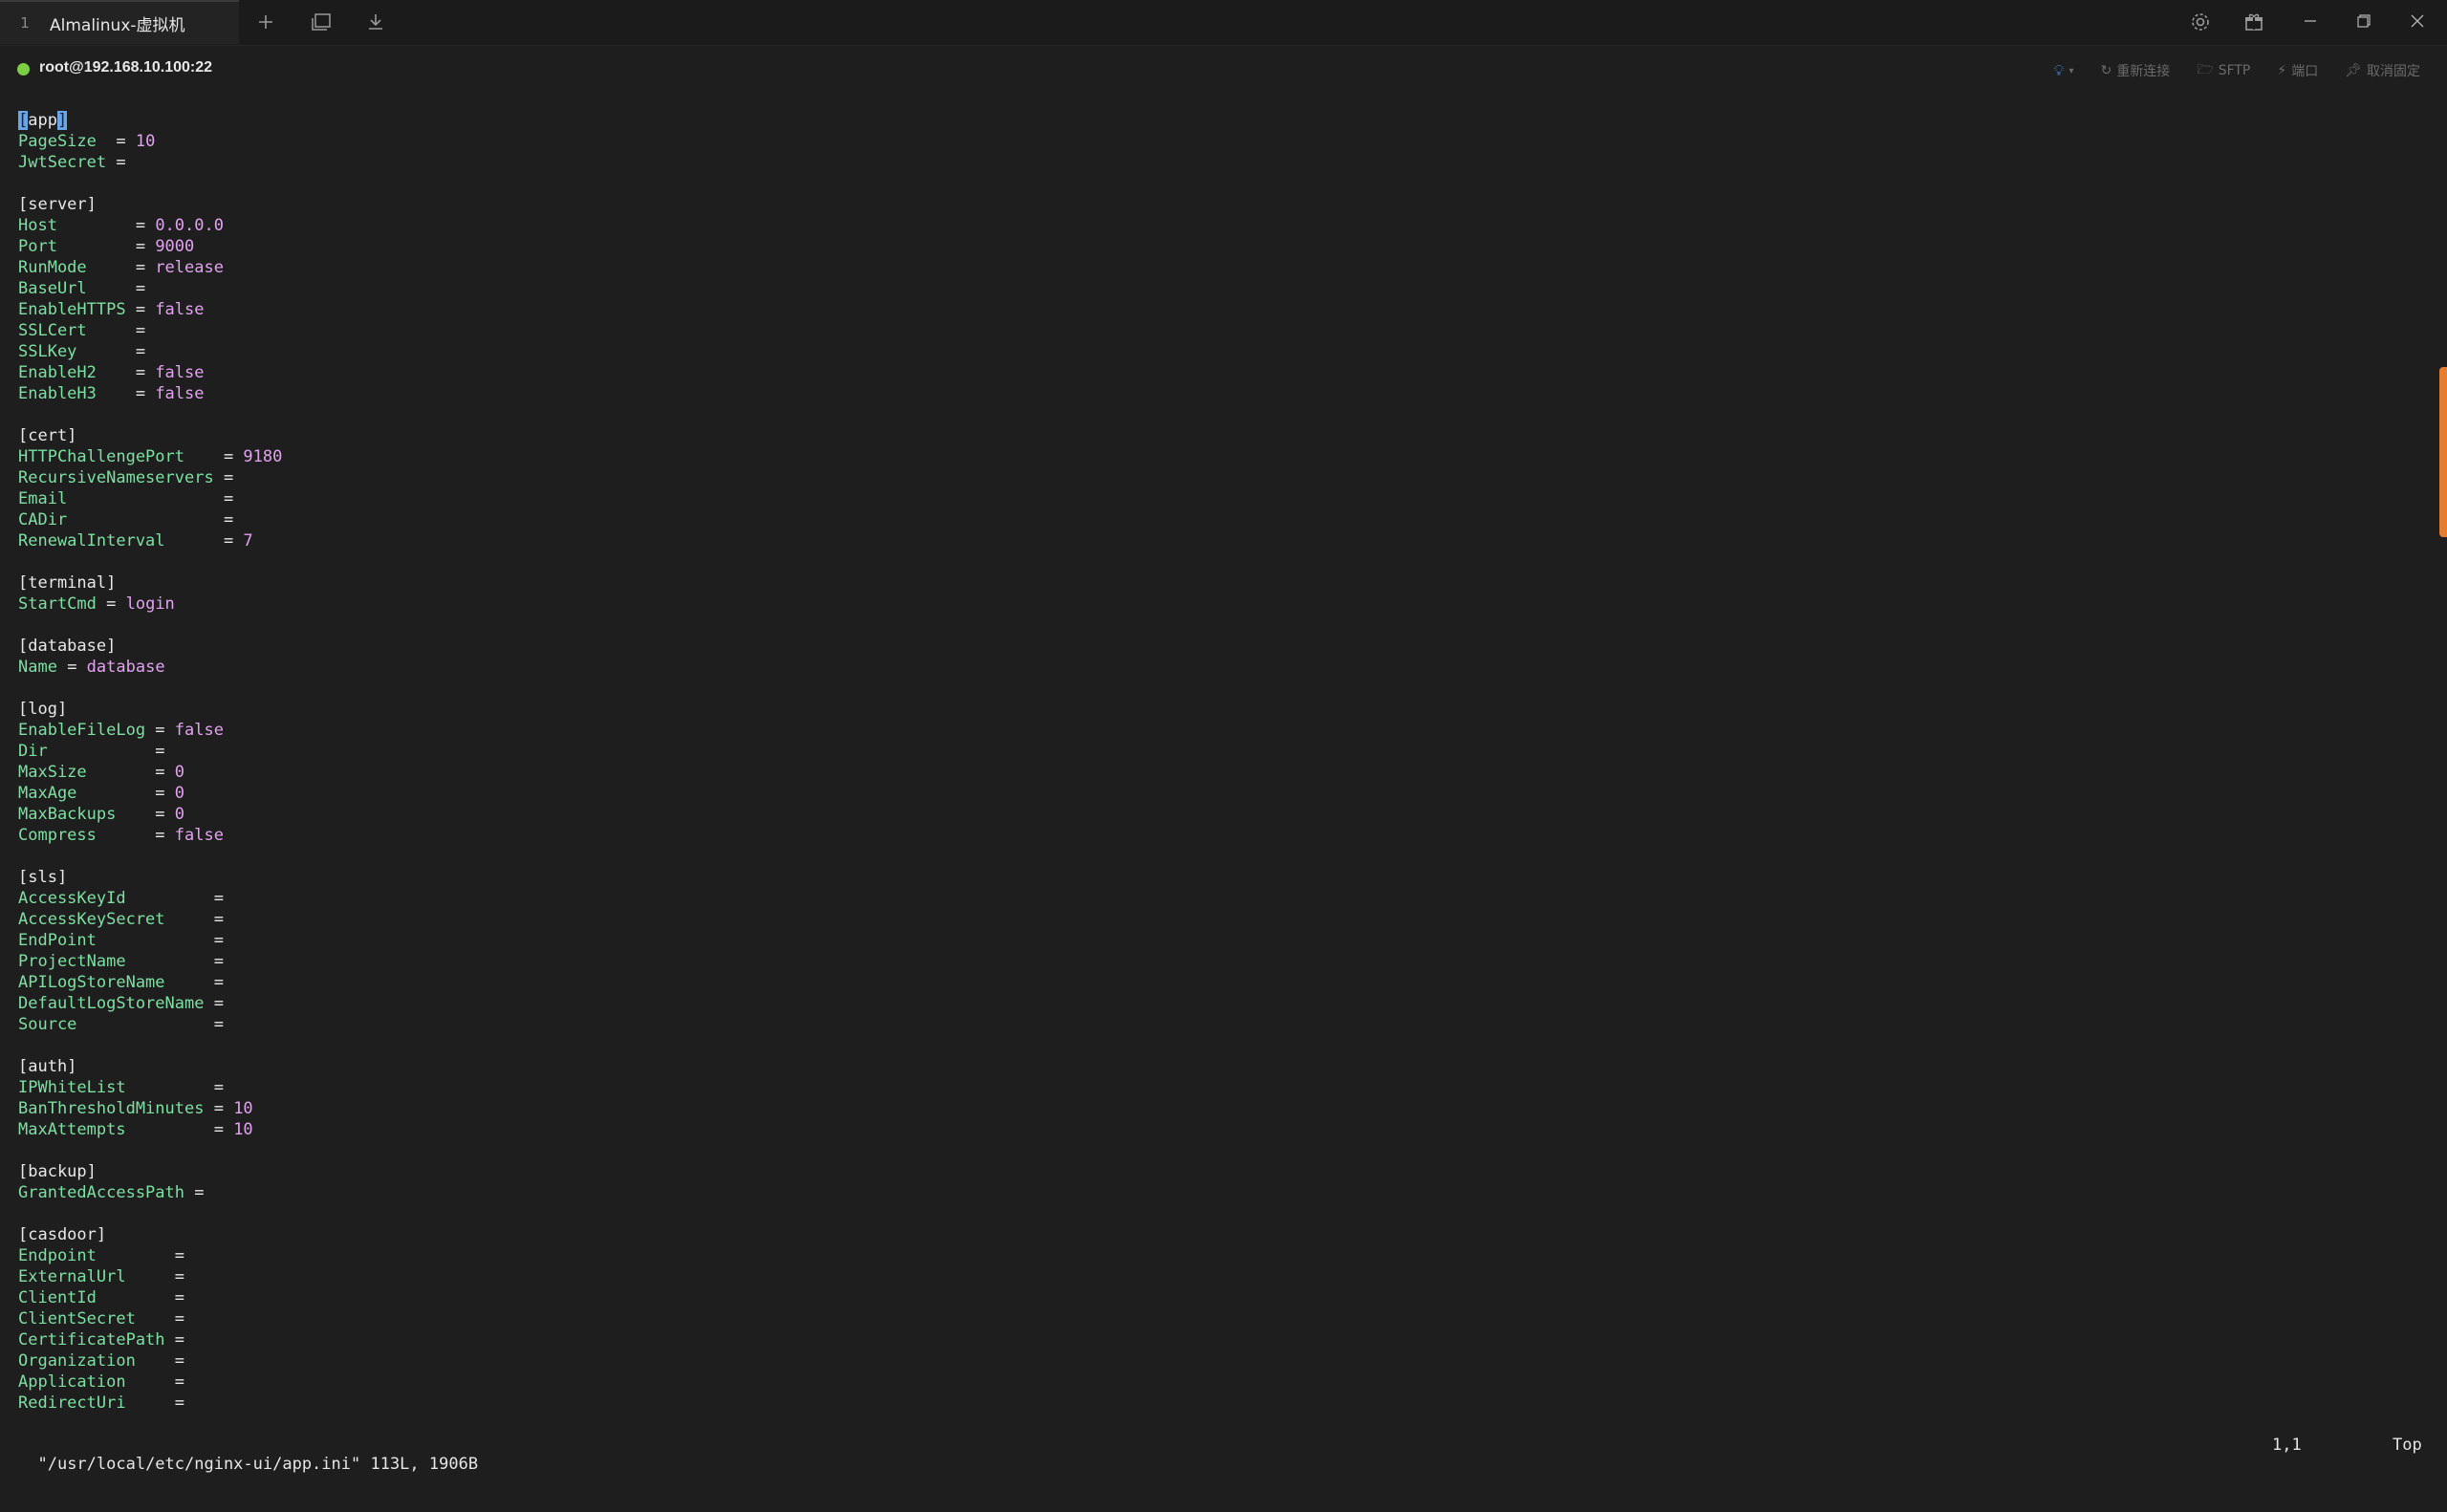  I want to click on gift-icon, so click(2254, 22).